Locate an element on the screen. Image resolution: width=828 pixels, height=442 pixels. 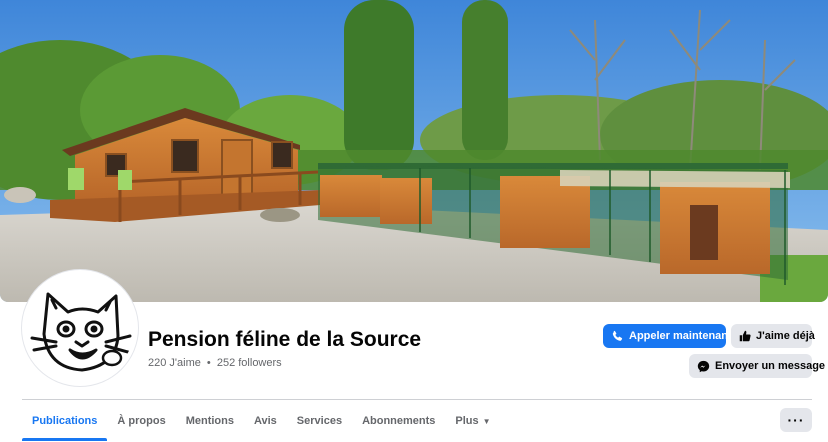
liked-button: J'aime déjà is located at coordinates (773, 336).